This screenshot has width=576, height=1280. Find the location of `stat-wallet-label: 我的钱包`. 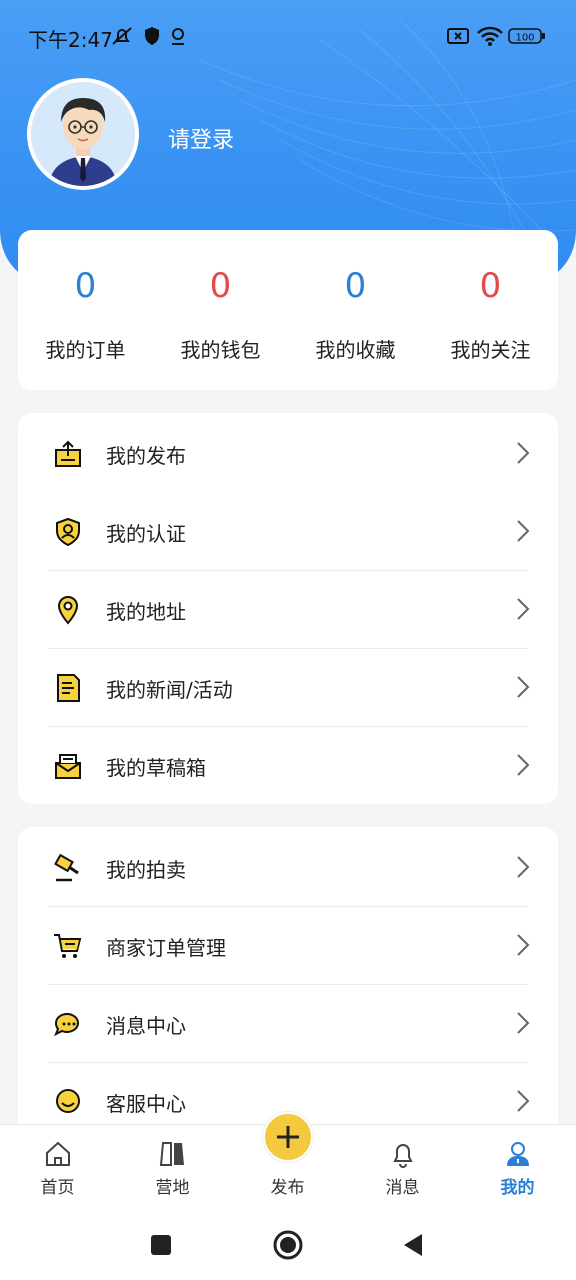

stat-wallet-label: 我的钱包 is located at coordinates (220, 350).